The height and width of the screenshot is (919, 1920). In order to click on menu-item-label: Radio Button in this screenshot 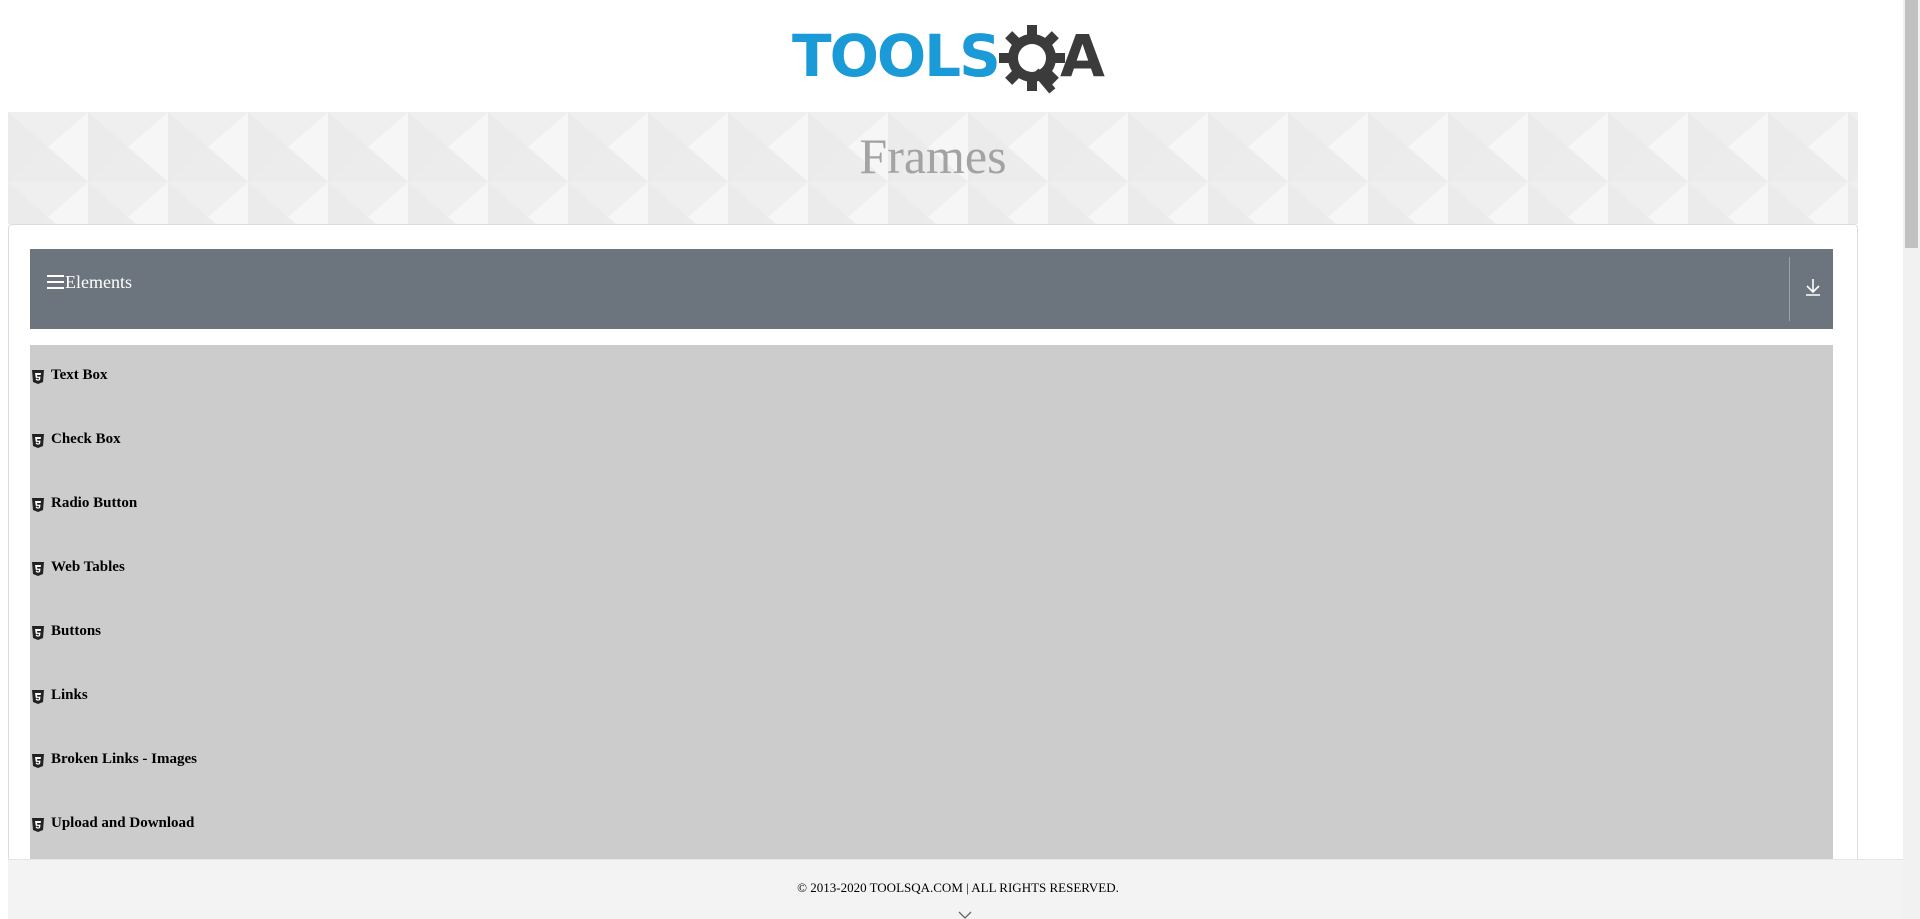, I will do `click(94, 503)`.